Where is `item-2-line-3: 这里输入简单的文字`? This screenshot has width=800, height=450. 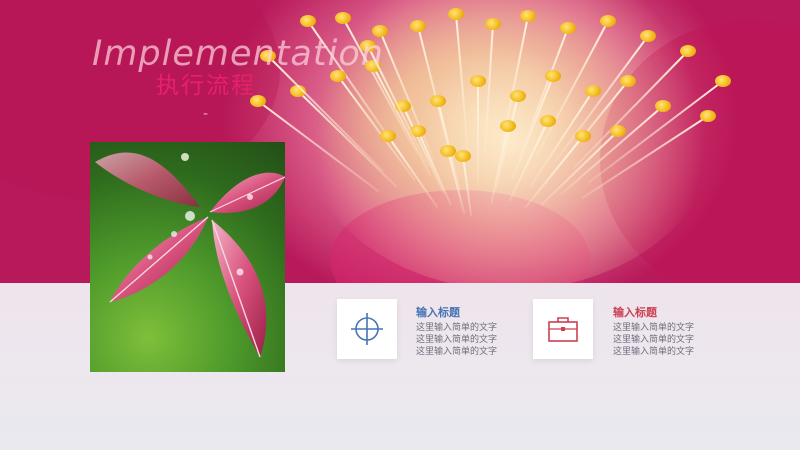 item-2-line-3: 这里输入简单的文字 is located at coordinates (654, 352).